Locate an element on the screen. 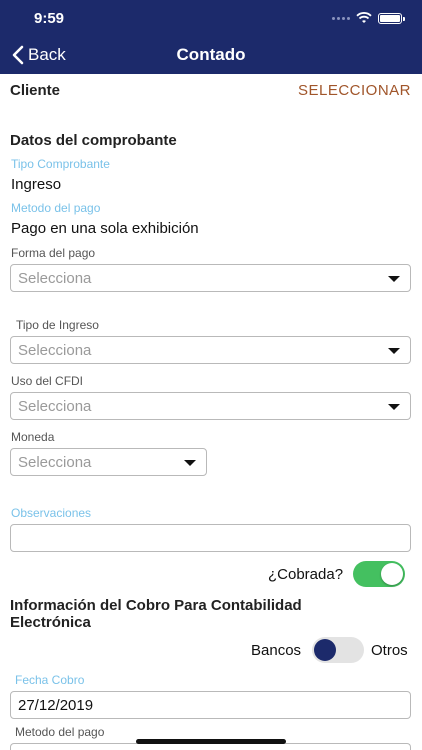  home-indicator is located at coordinates (211, 741).